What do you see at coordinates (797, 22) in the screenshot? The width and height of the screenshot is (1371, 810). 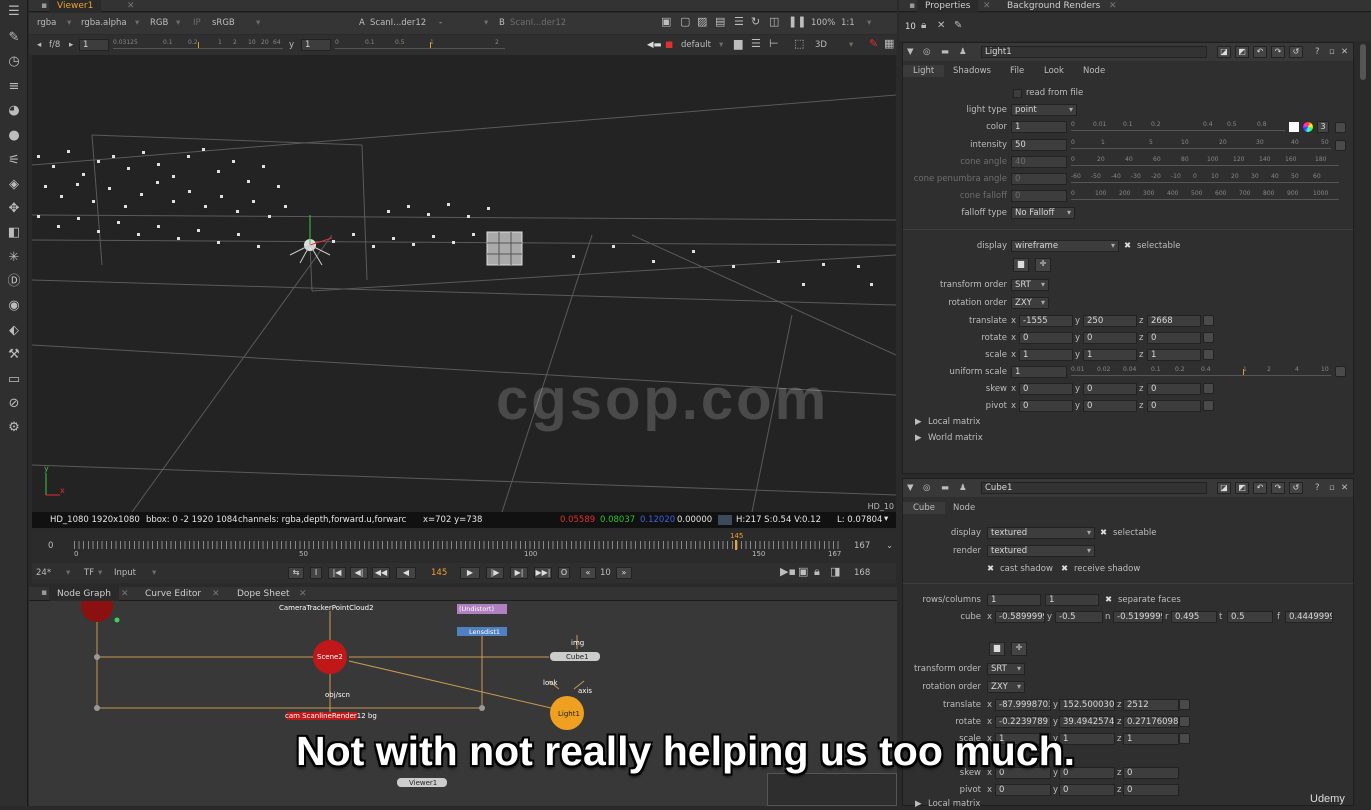 I see `pause-icon: ❚❚` at bounding box center [797, 22].